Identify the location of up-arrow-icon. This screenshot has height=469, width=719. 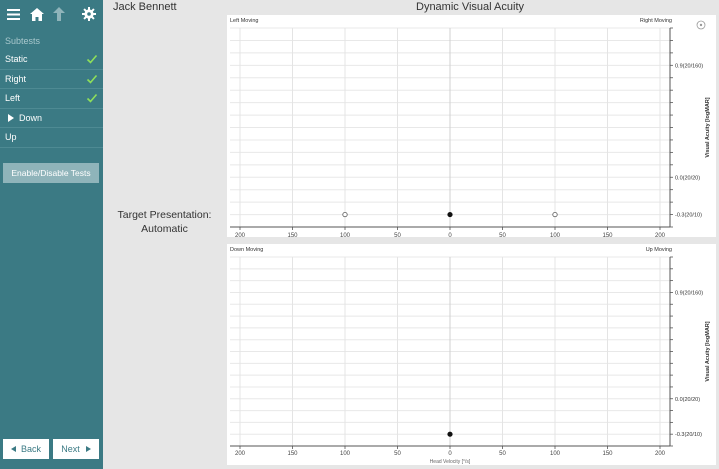
(60, 14).